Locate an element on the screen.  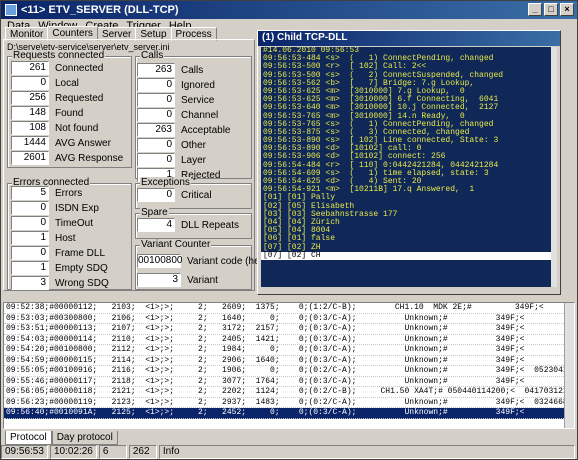
err-row-emptysdq: 1 Empty SDQ is located at coordinates (59, 268).